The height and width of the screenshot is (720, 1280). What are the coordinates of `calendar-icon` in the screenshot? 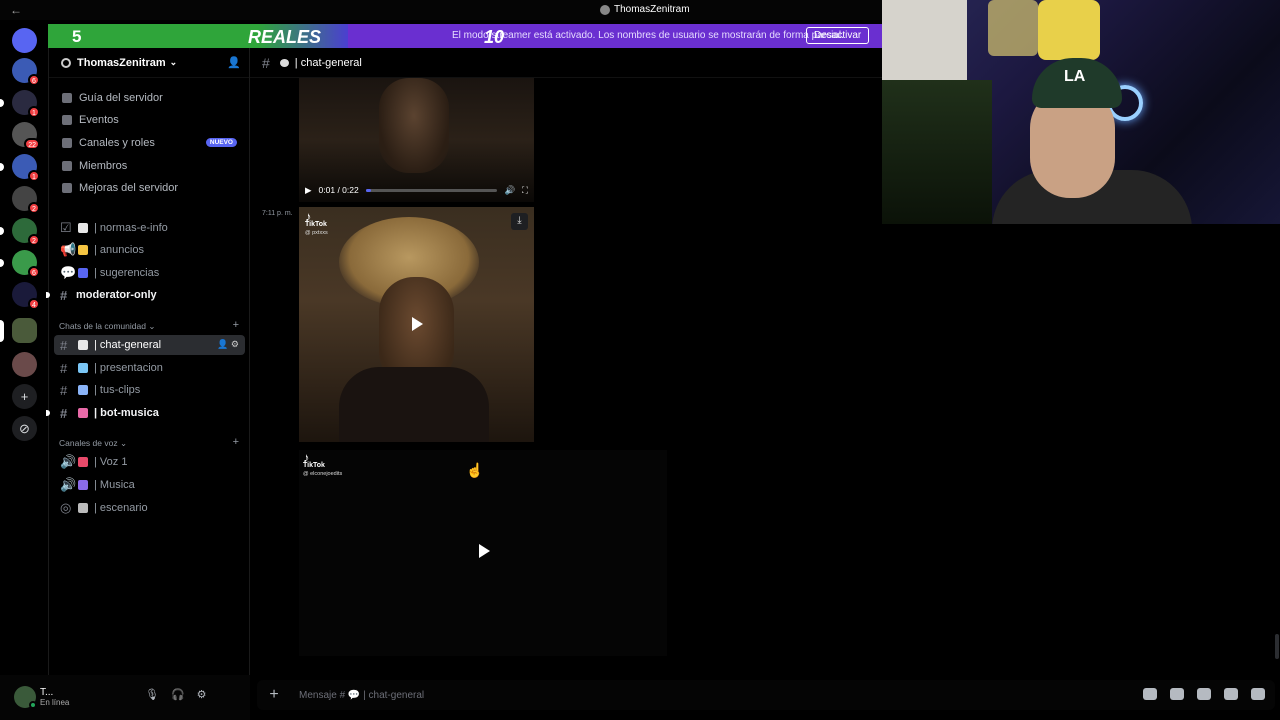 It's located at (67, 120).